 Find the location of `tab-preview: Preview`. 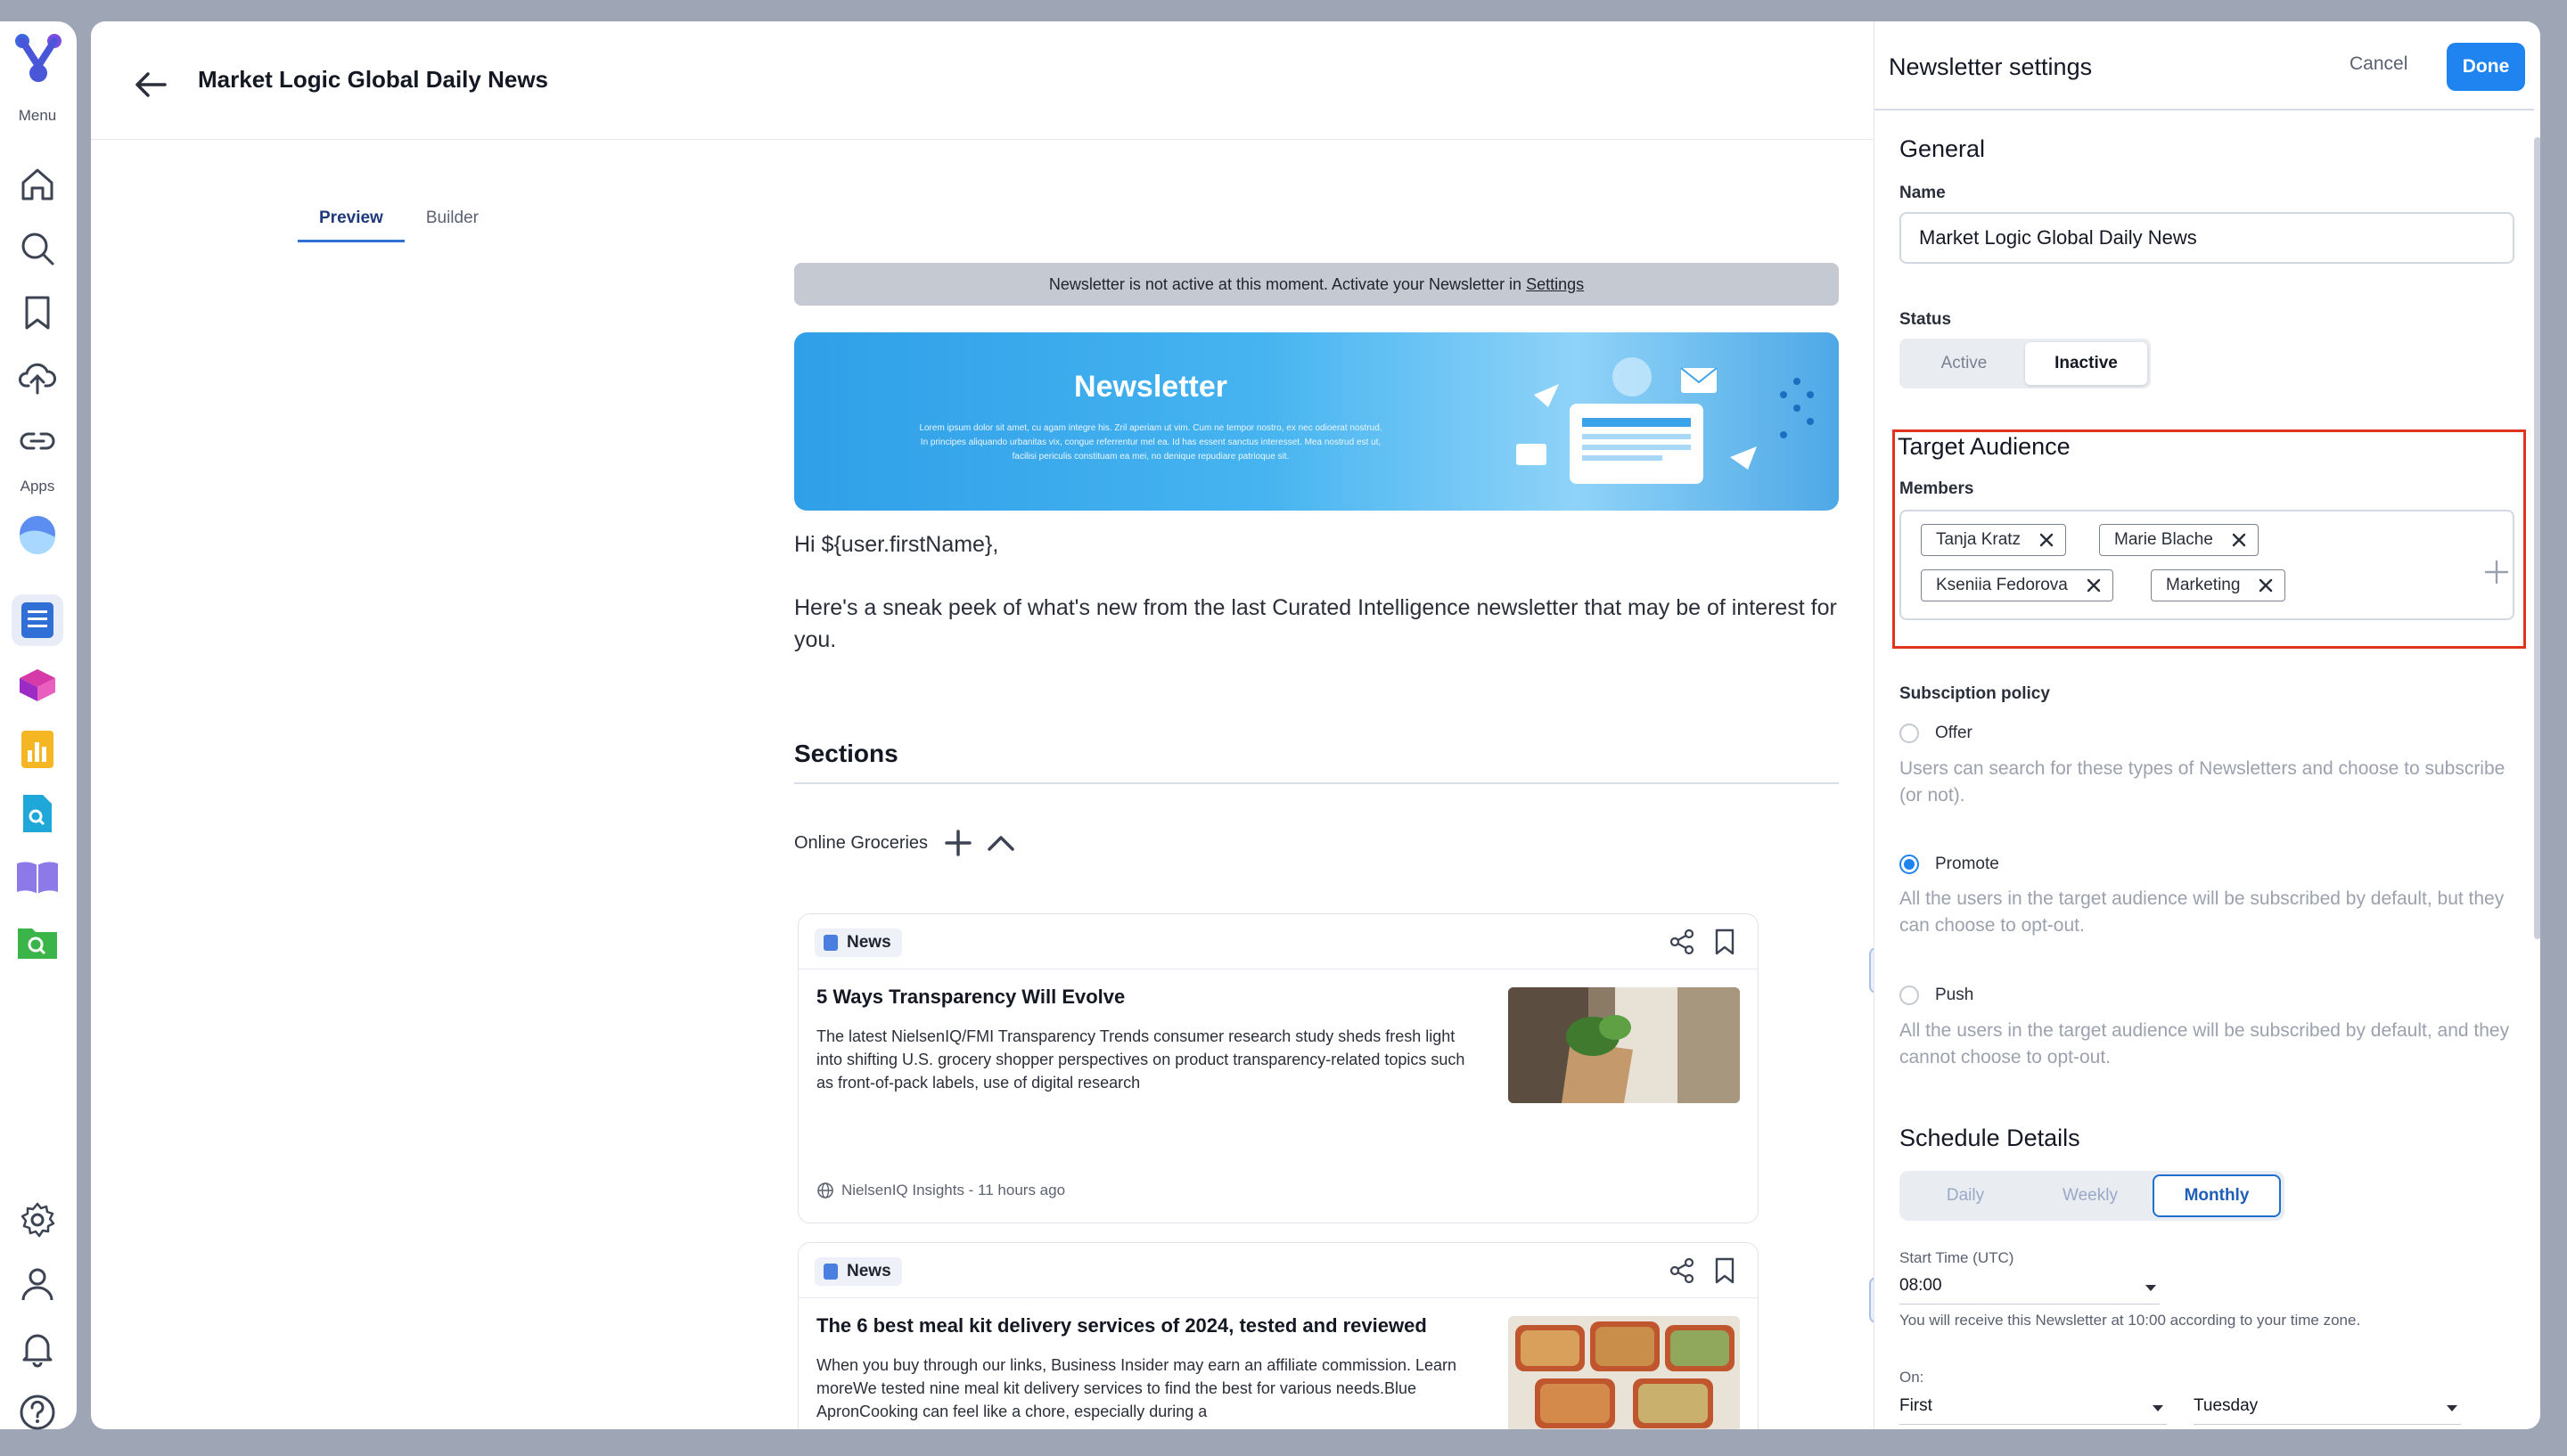

tab-preview: Preview is located at coordinates (352, 222).